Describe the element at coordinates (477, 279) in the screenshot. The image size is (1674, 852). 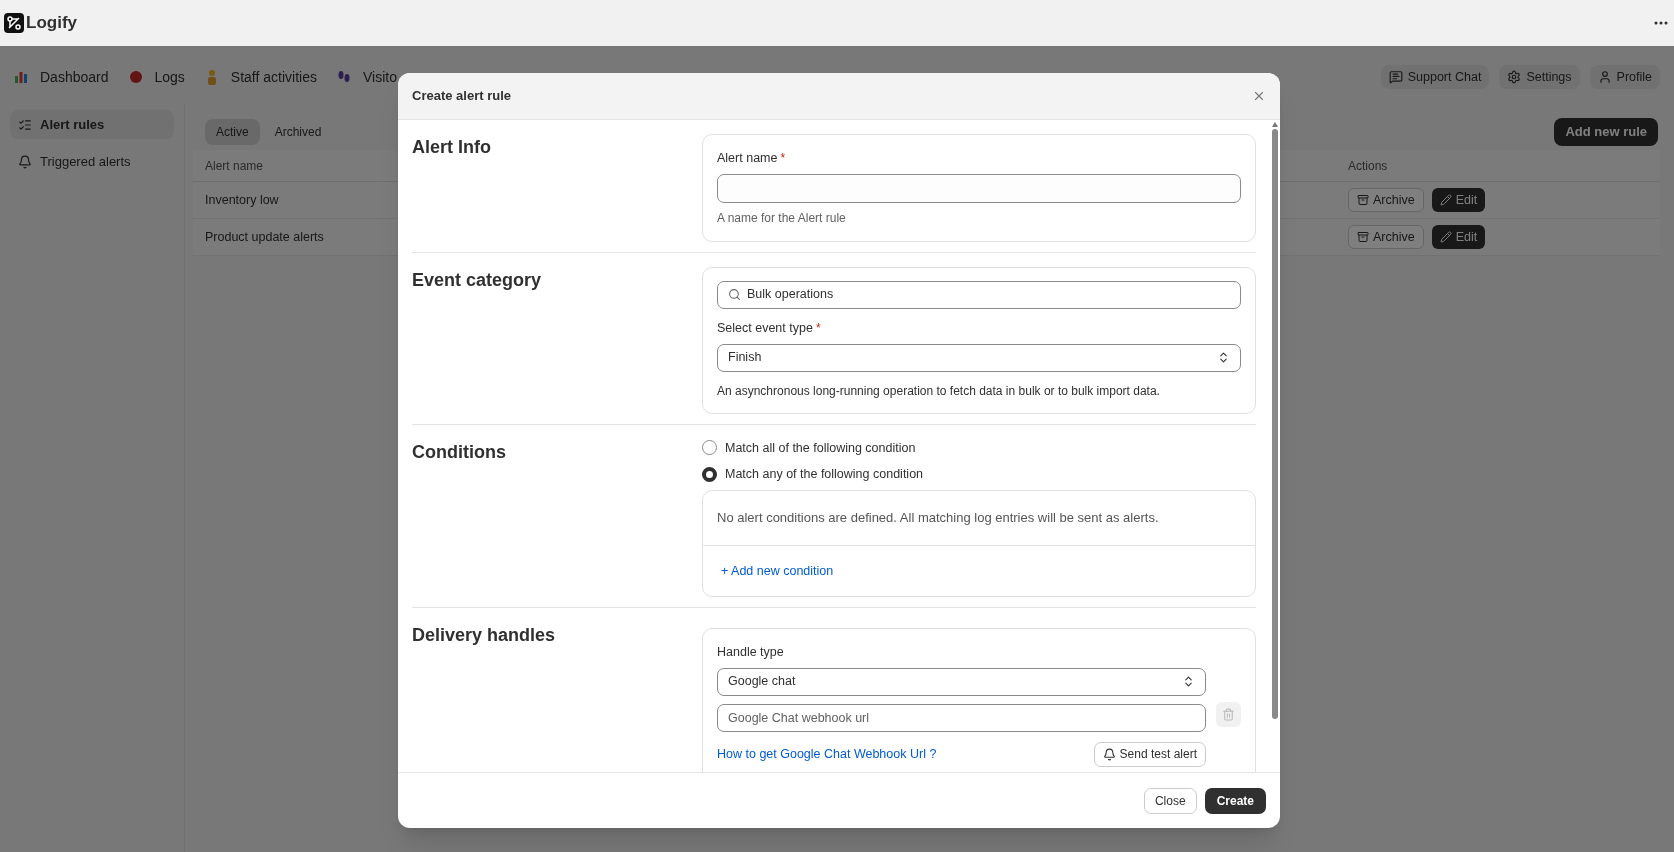
I see `section-heading: Event category` at that location.